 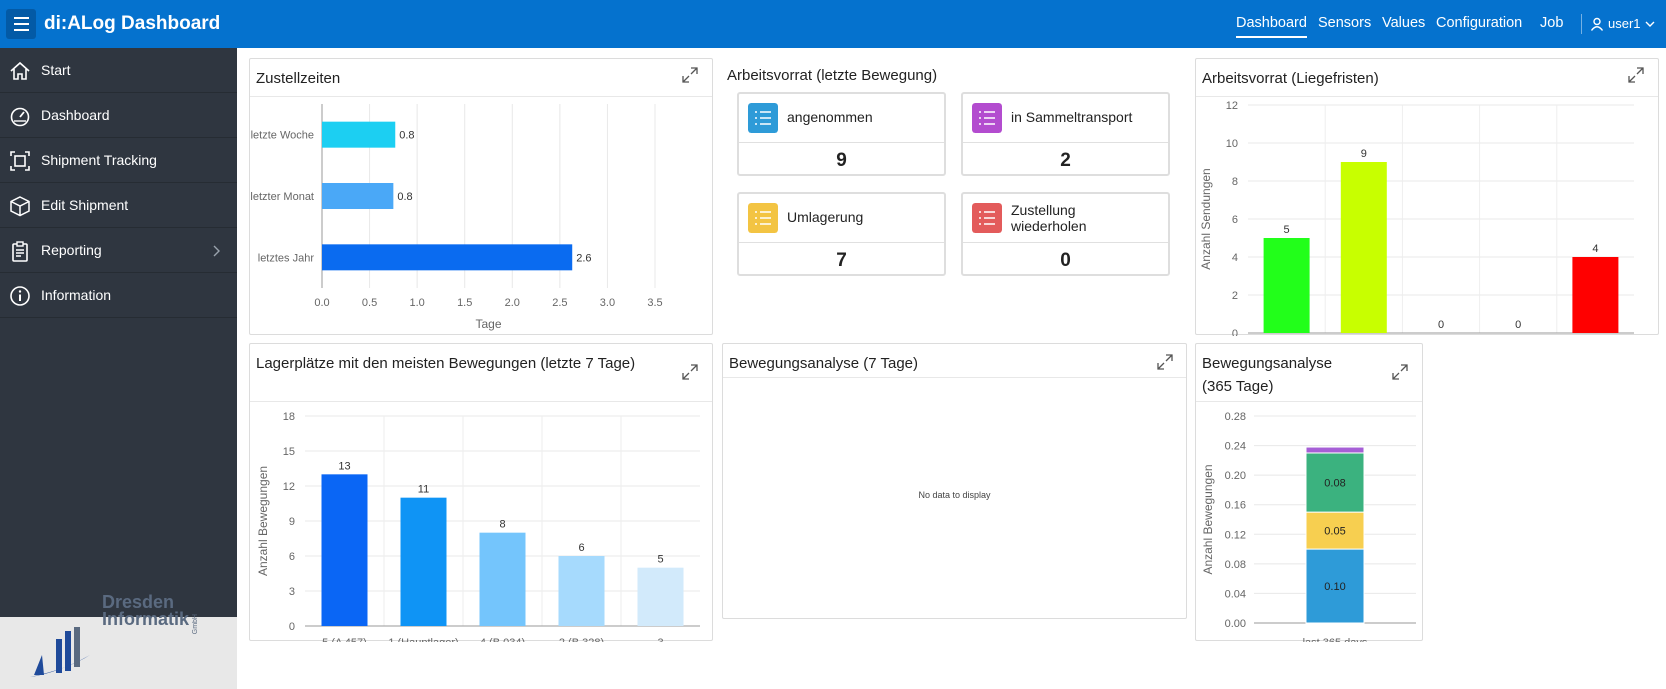 What do you see at coordinates (20, 161) in the screenshot?
I see `scan-icon` at bounding box center [20, 161].